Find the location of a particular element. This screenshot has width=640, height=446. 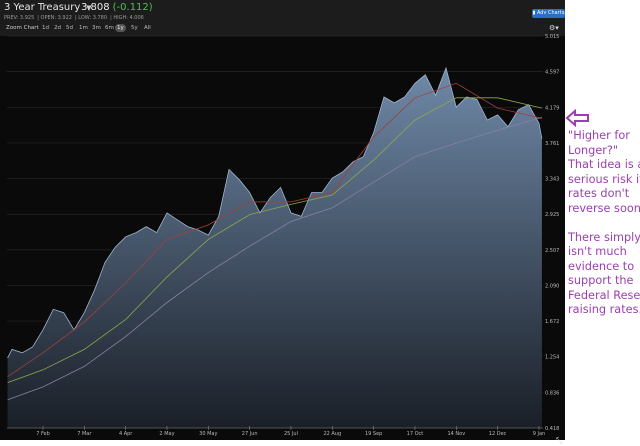

left-arrow-icon is located at coordinates (577, 118).